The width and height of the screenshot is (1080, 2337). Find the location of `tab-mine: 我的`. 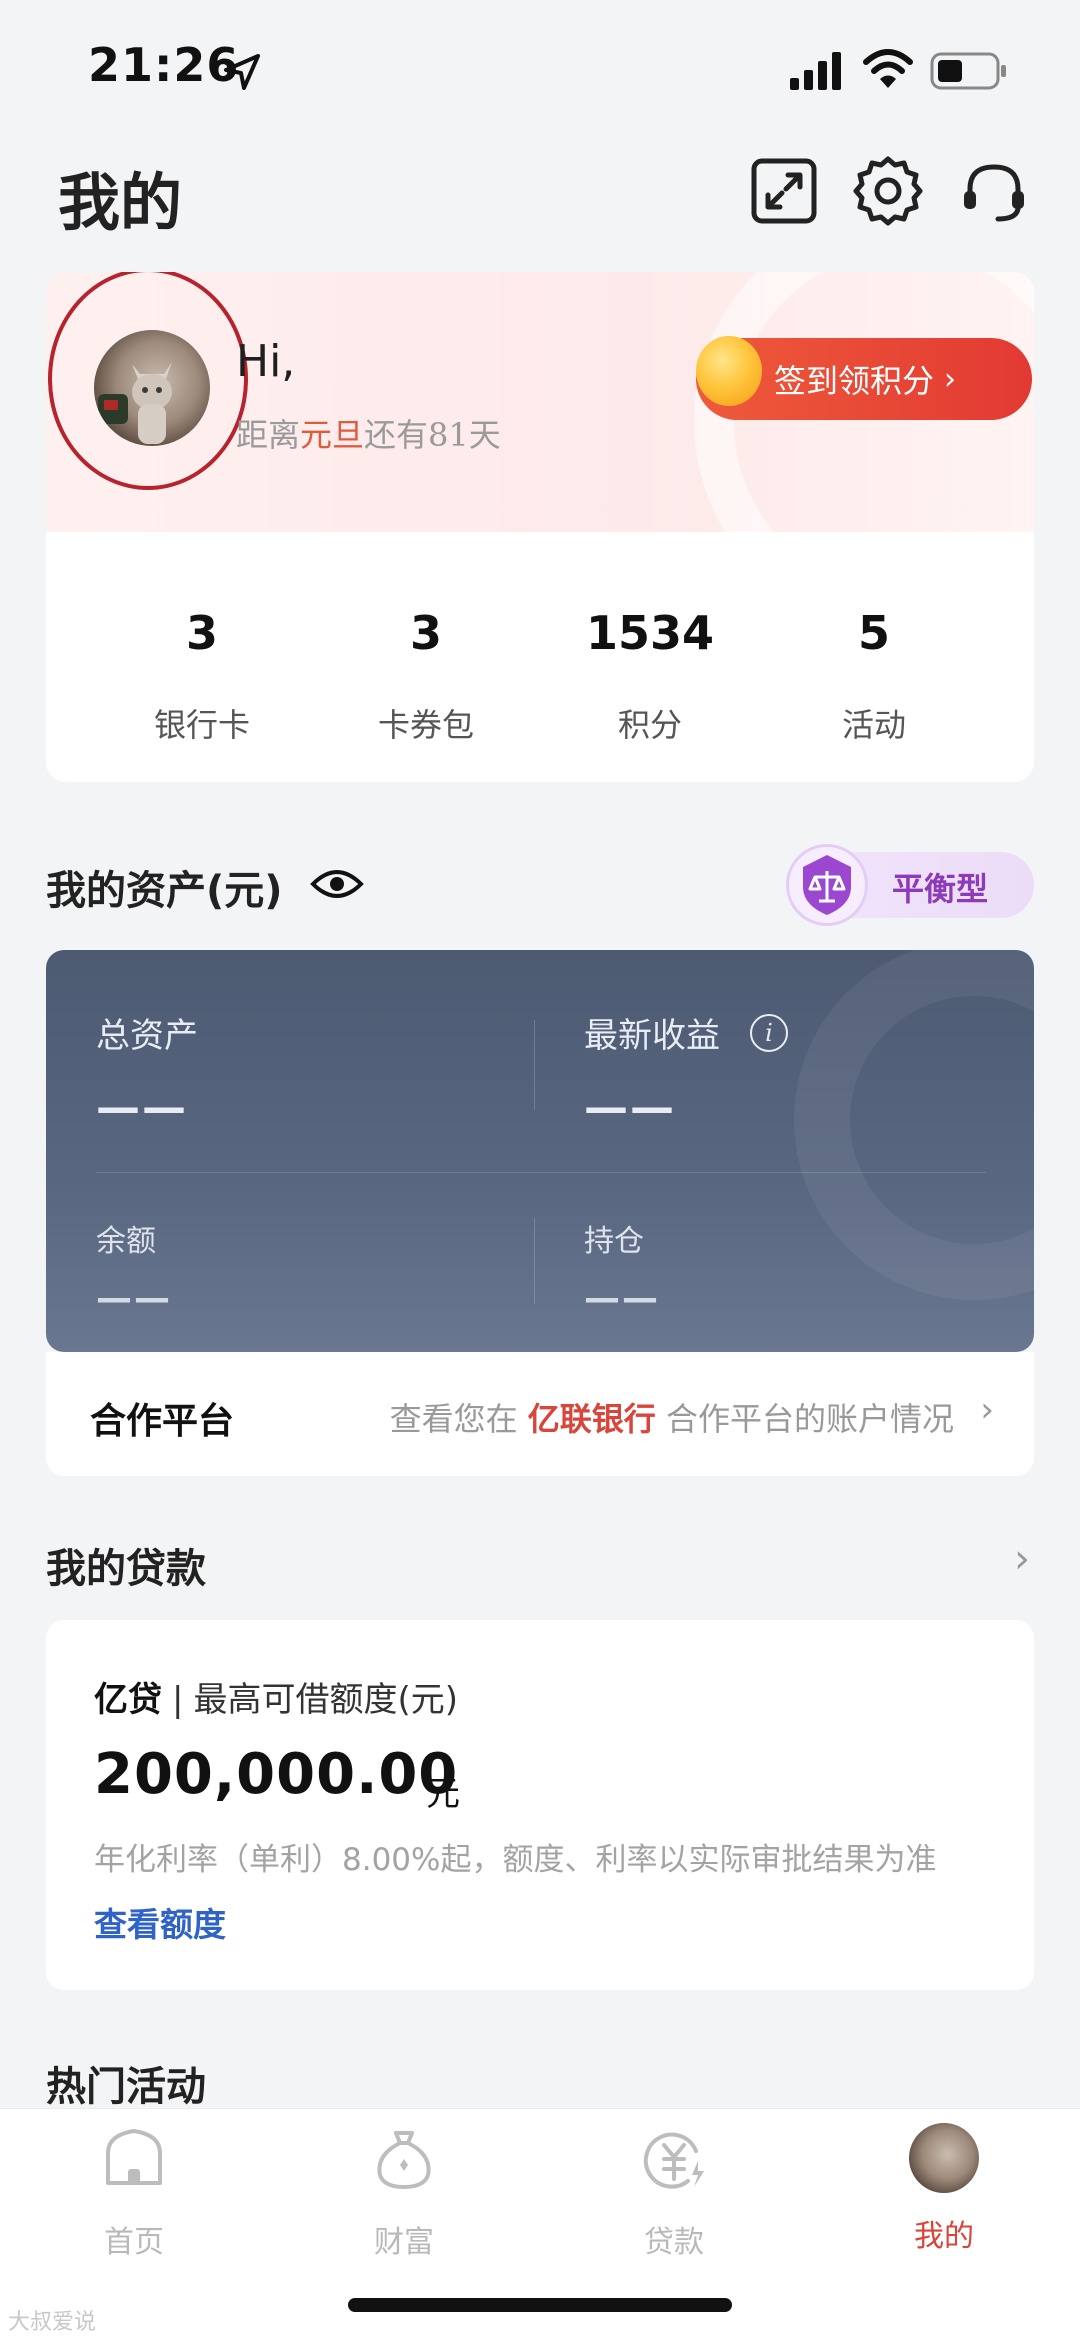

tab-mine: 我的 is located at coordinates (944, 2189).